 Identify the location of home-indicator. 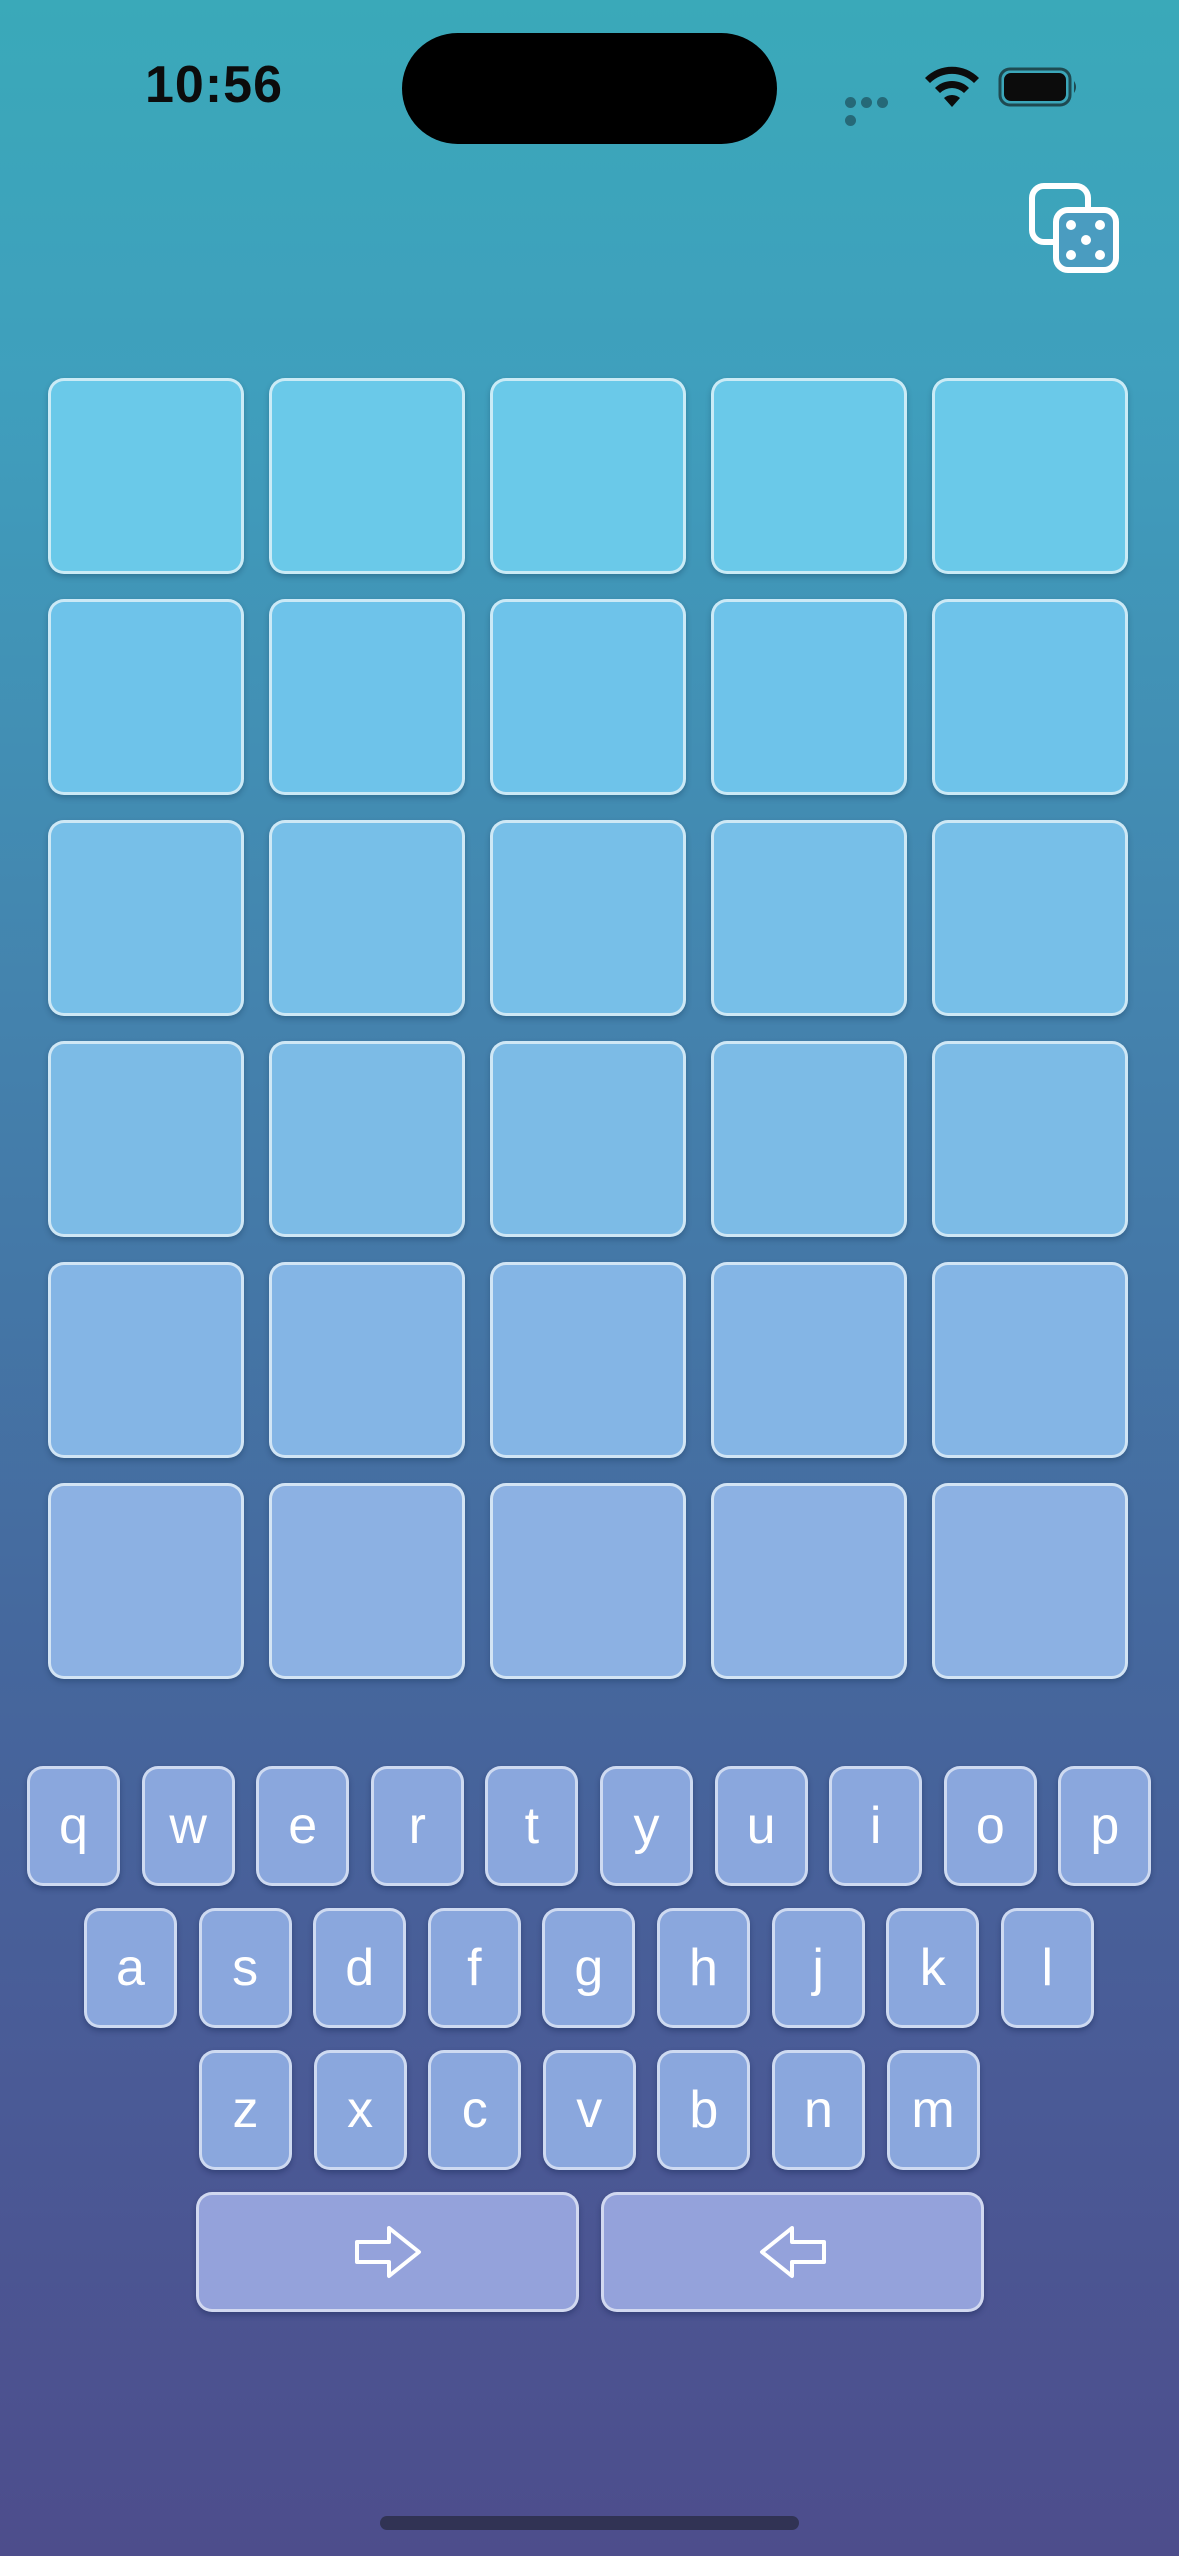
(589, 2523).